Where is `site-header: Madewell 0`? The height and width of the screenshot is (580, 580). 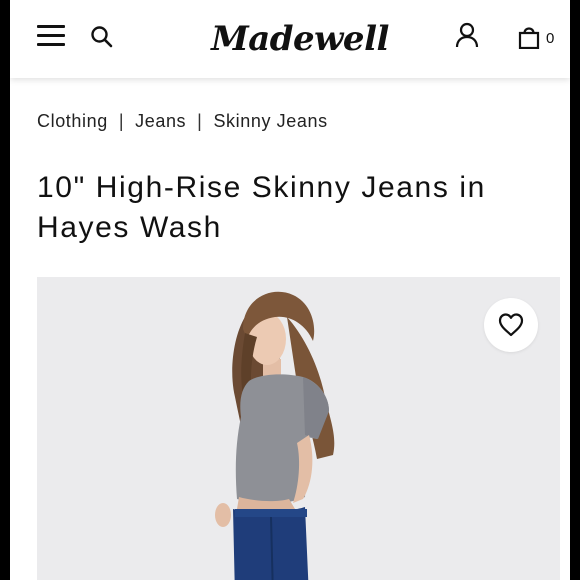 site-header: Madewell 0 is located at coordinates (290, 39).